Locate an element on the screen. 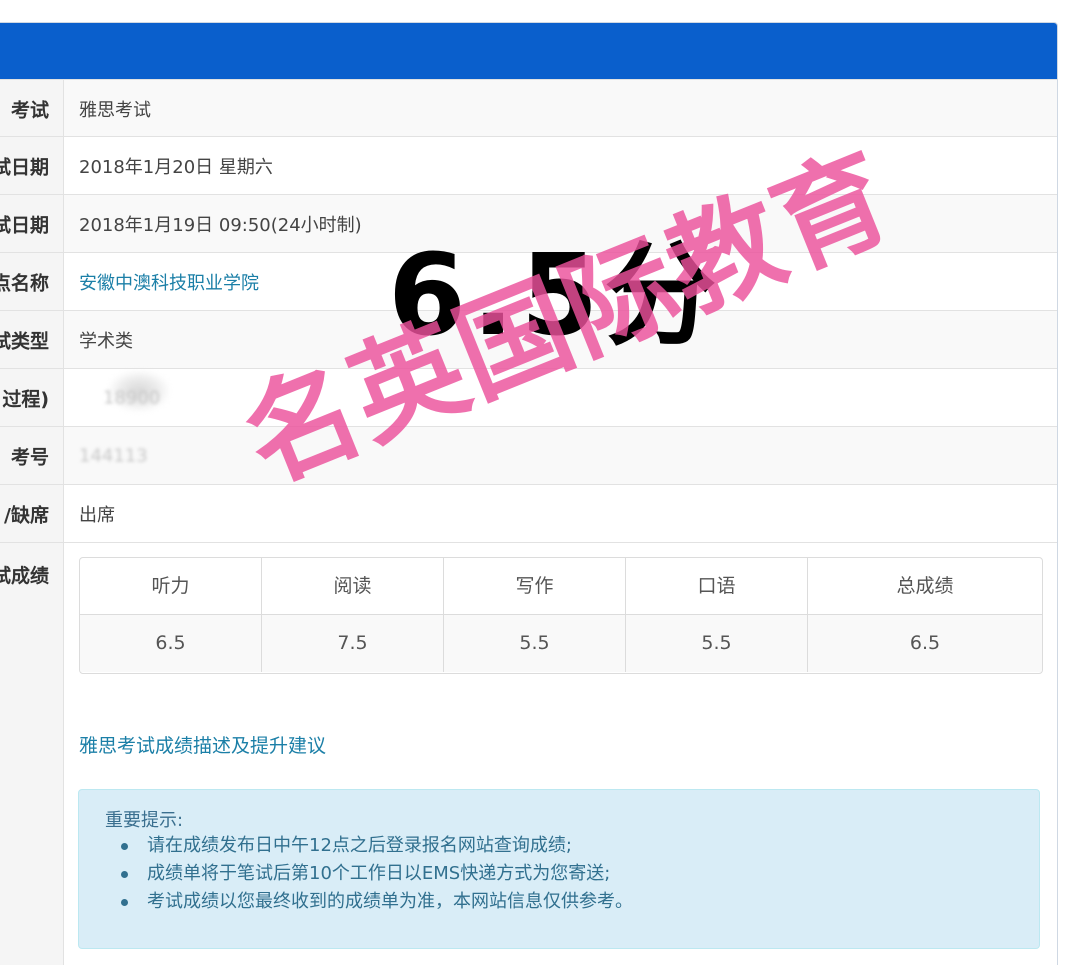 The height and width of the screenshot is (965, 1080). row-label: /缺席 is located at coordinates (26, 515).